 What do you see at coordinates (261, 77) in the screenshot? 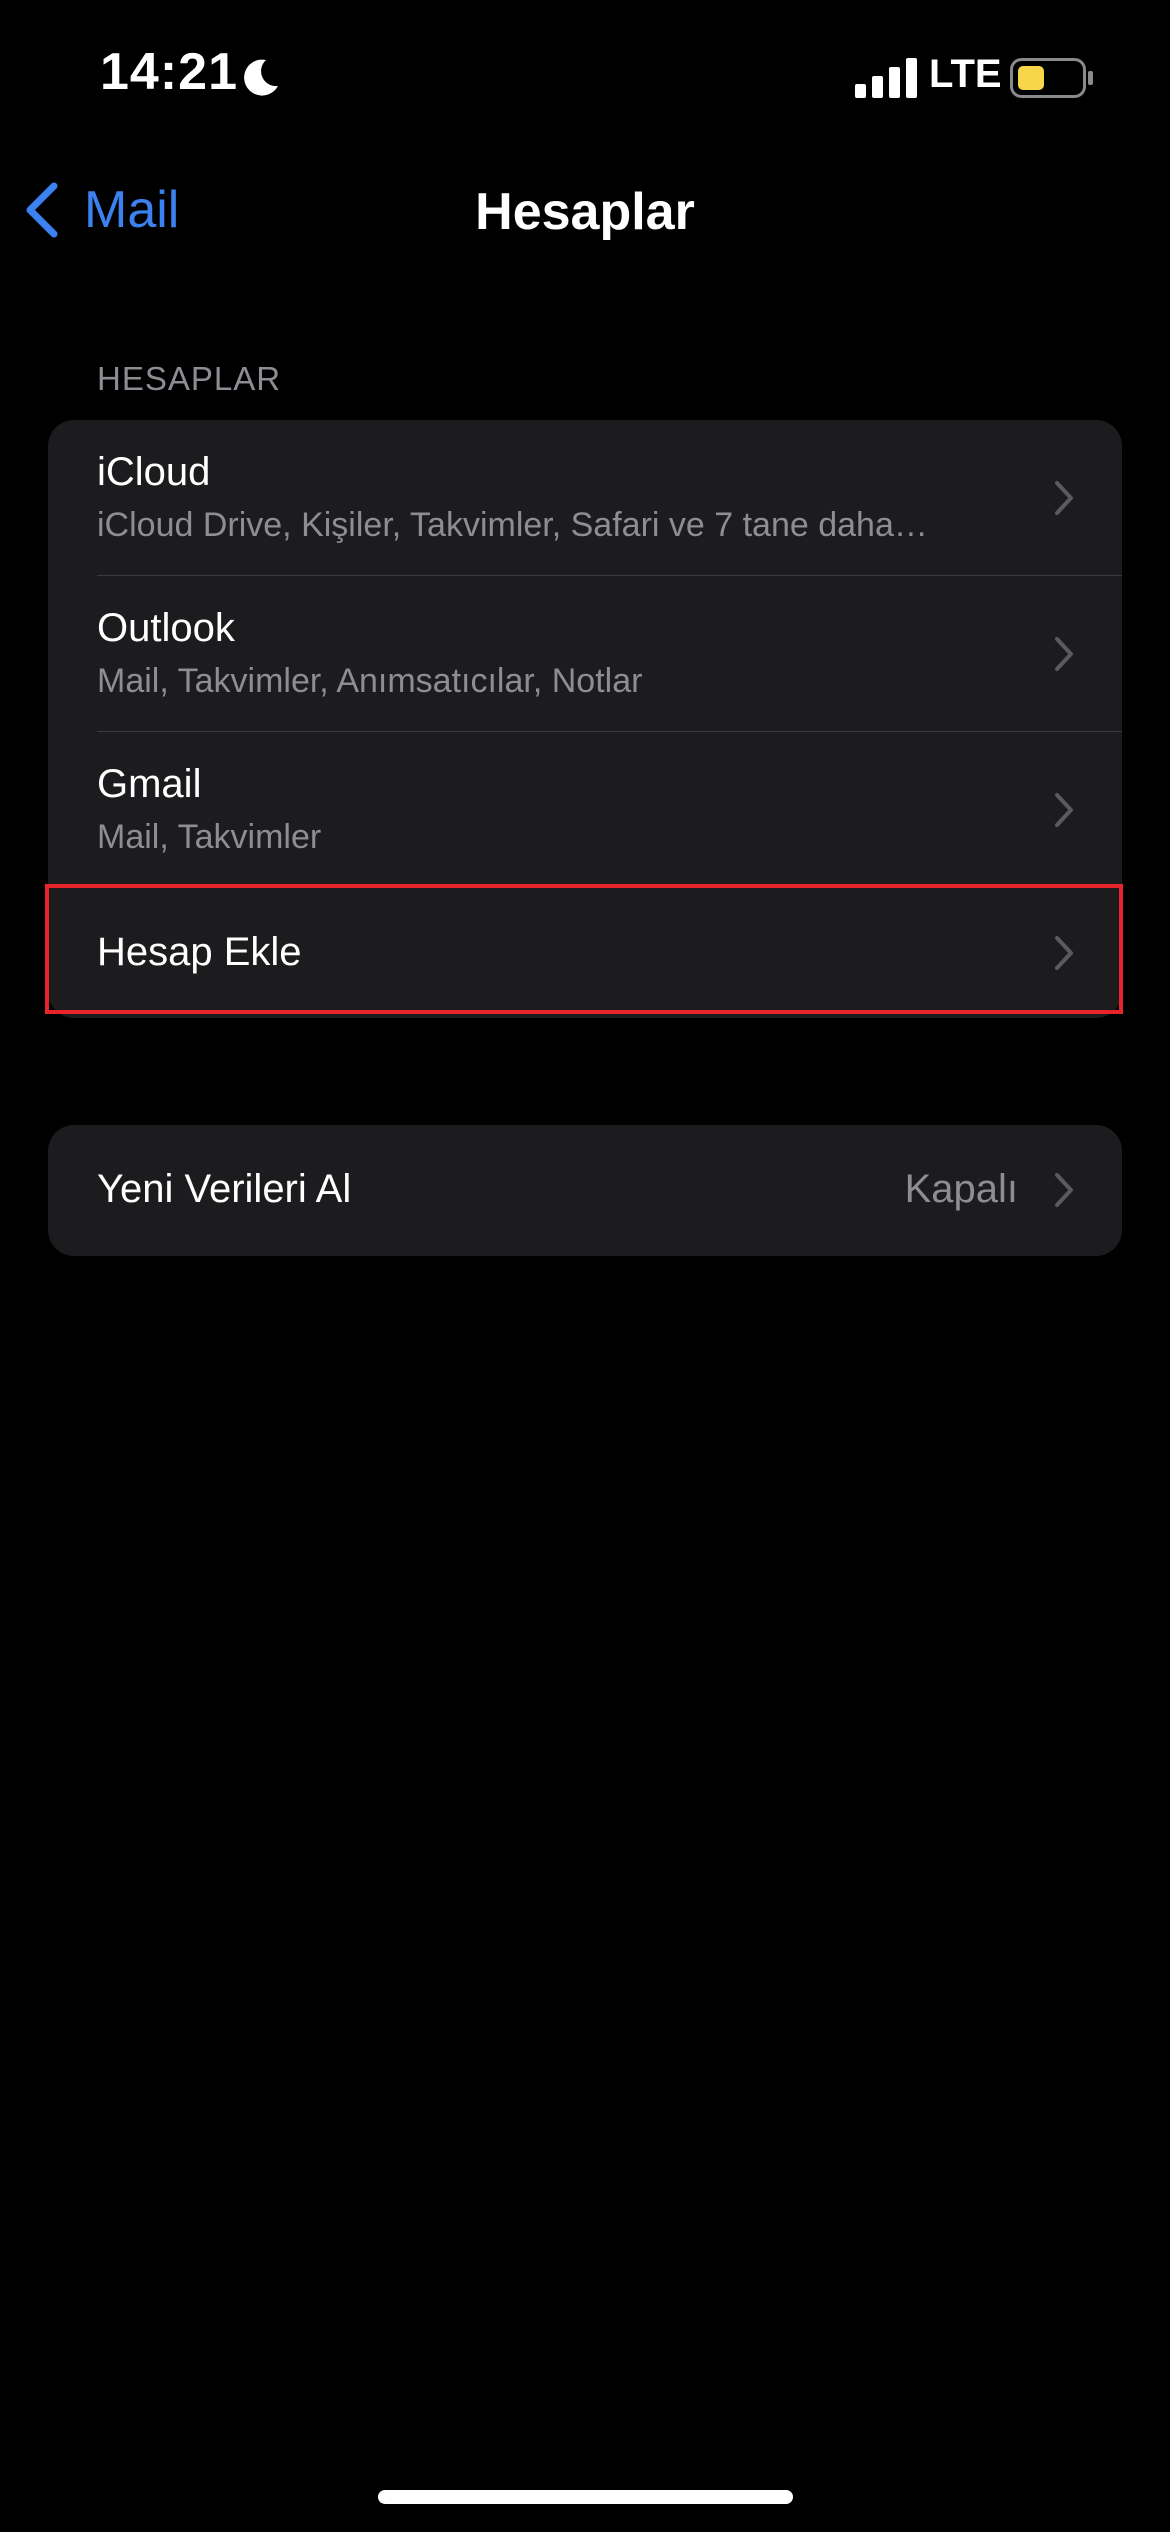
I see `moon-icon` at bounding box center [261, 77].